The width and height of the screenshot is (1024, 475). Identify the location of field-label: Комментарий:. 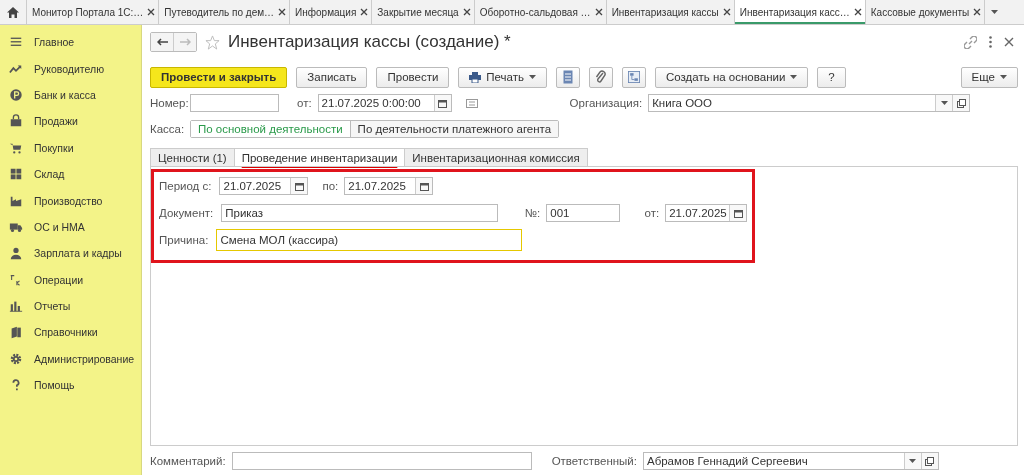
(188, 461).